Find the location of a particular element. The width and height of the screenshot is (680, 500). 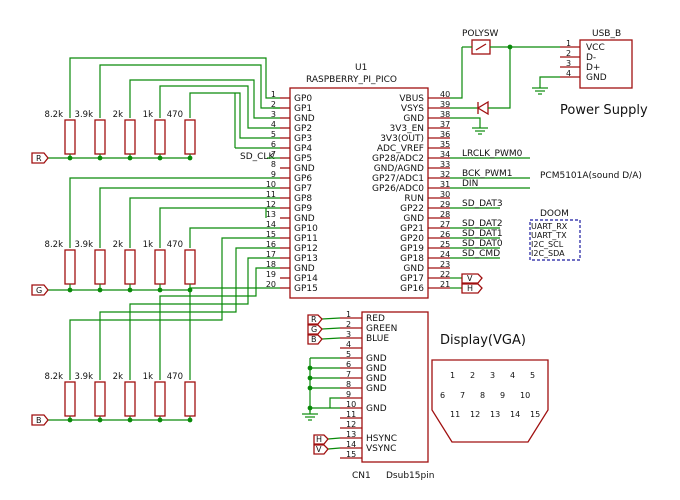

pico-pin-name-23: GND is located at coordinates (413, 269).